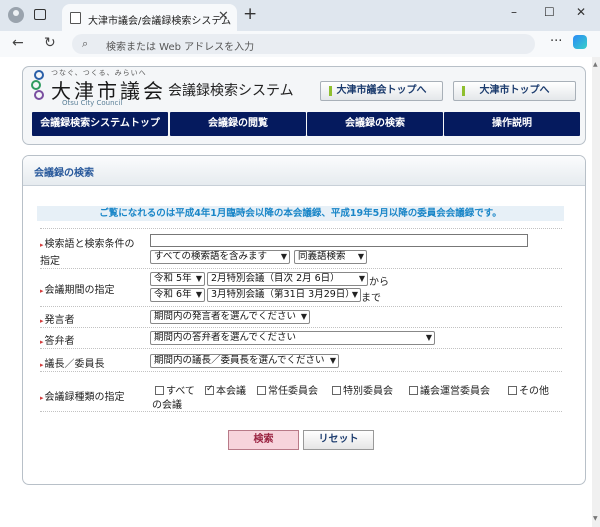  Describe the element at coordinates (238, 124) in the screenshot. I see `nav-browse: 会議録の閲覧` at that location.